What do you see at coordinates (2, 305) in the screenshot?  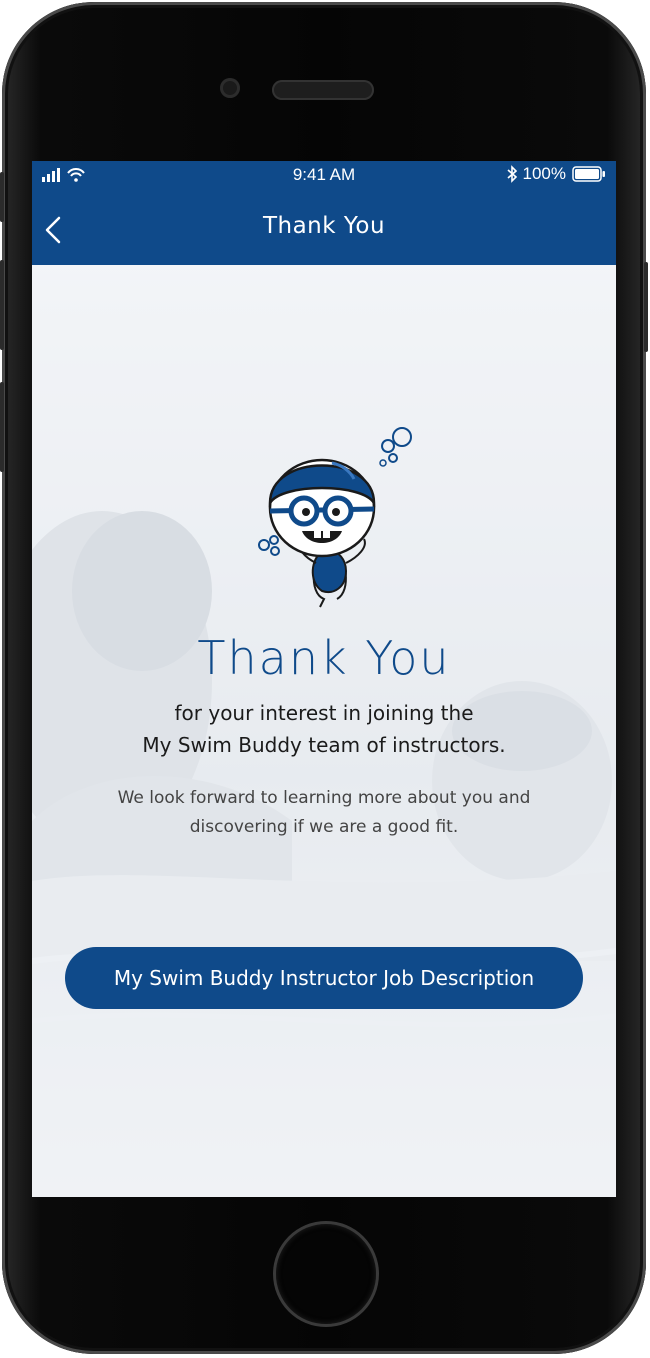 I see `volume-up-button` at bounding box center [2, 305].